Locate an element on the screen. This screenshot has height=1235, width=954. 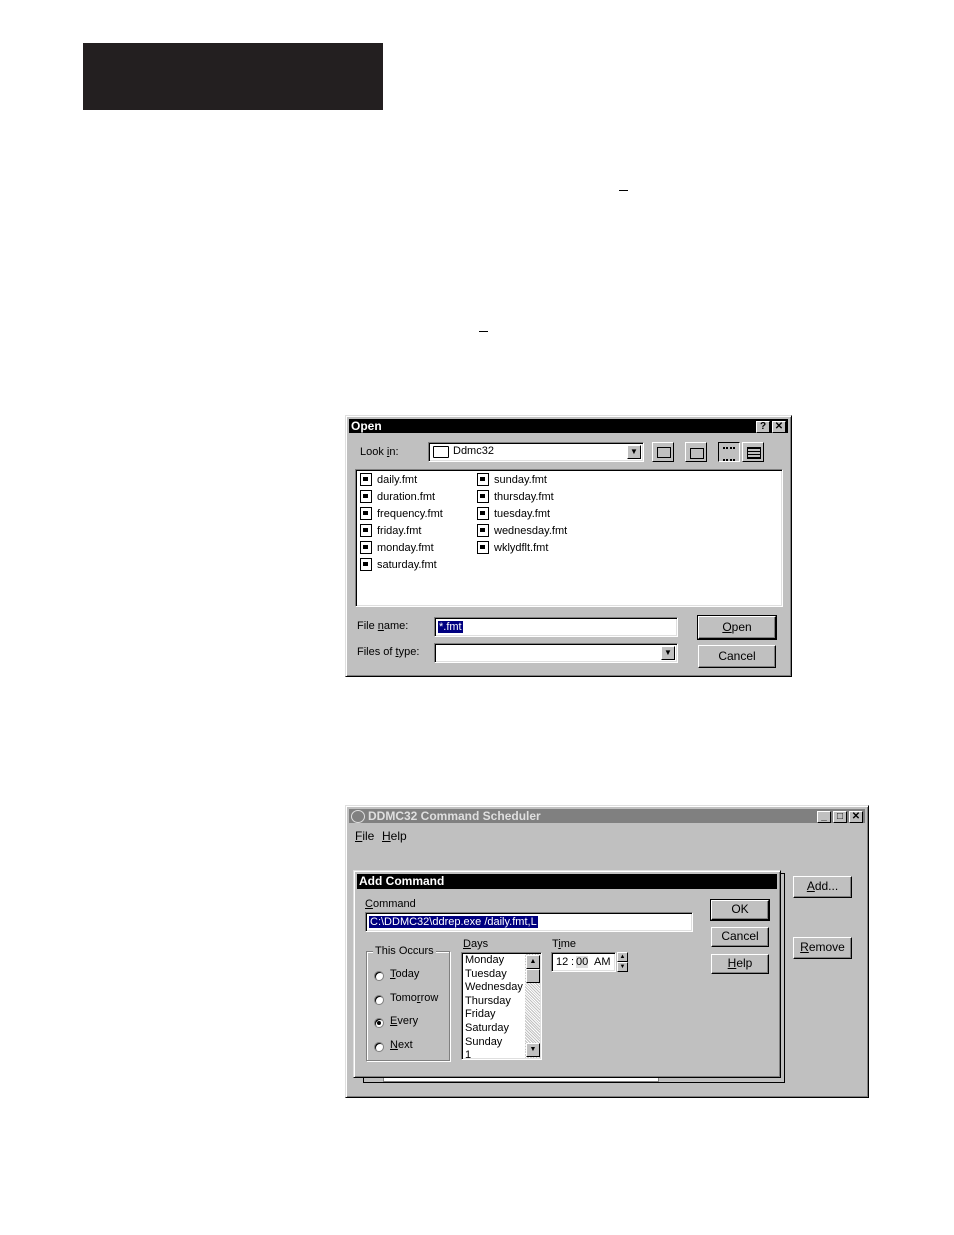
file-item-label: wklydflt.fmt is located at coordinates (521, 548).